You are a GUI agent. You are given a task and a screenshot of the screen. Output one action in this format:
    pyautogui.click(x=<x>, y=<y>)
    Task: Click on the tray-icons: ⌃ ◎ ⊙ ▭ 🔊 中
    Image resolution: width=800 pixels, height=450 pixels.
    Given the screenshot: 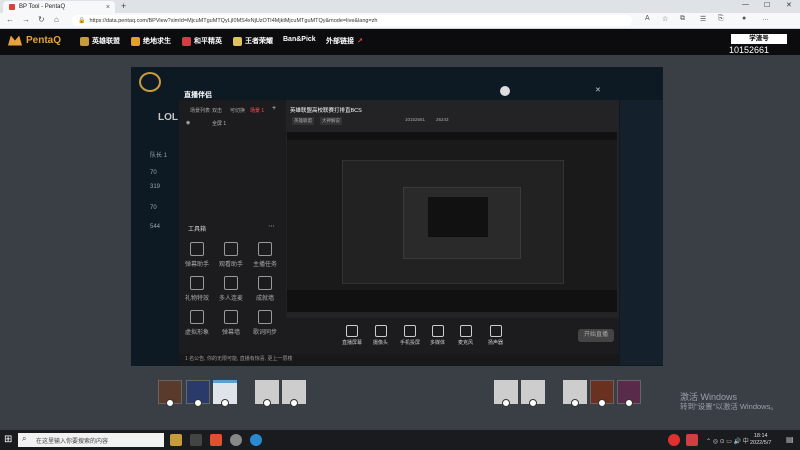 What is the action you would take?
    pyautogui.click(x=727, y=440)
    